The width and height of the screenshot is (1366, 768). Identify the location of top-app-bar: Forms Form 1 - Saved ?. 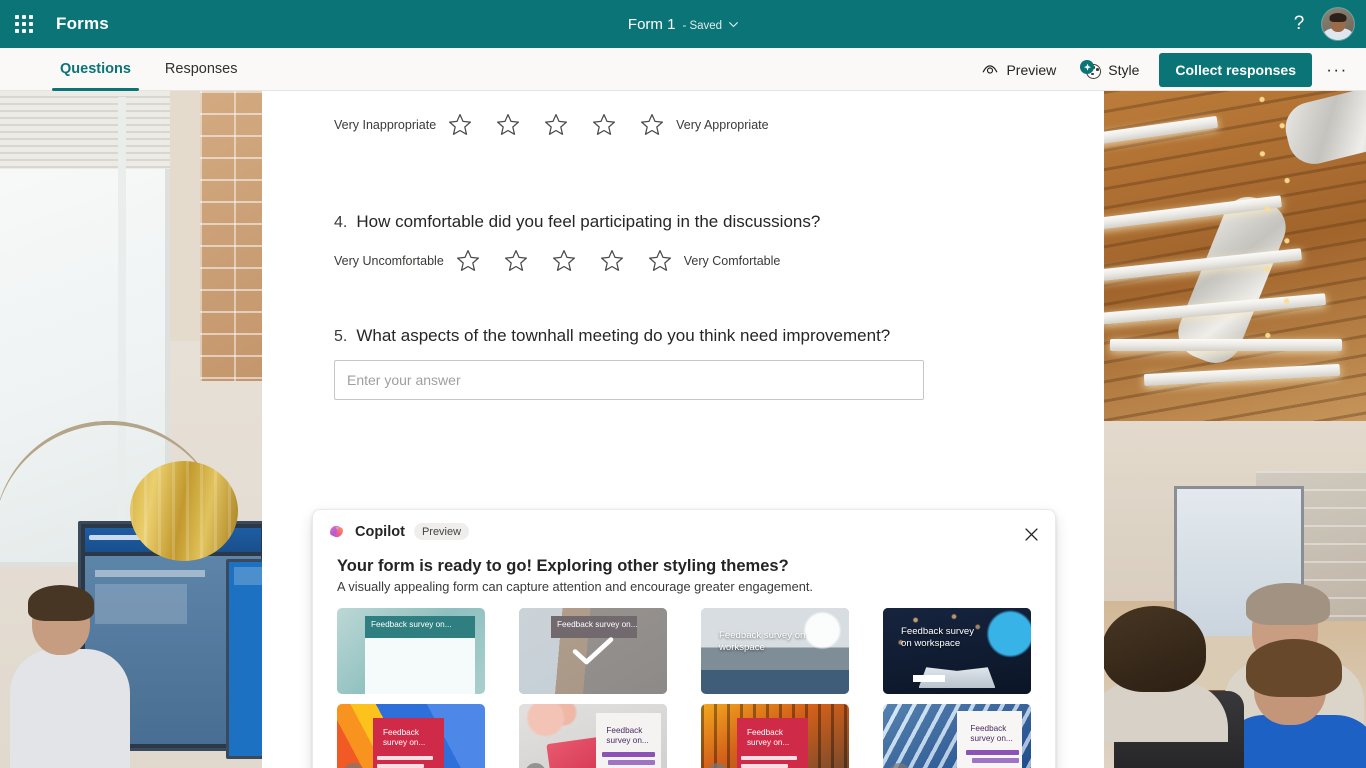
(683, 24).